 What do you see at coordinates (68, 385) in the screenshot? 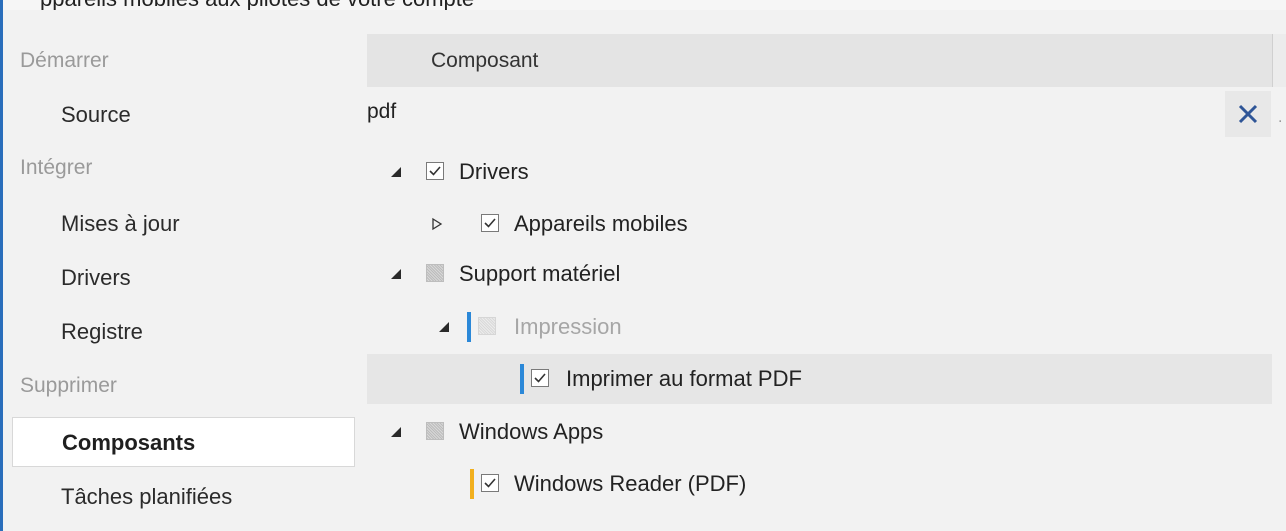
I see `sidebar-section-supprimer: Supprimer` at bounding box center [68, 385].